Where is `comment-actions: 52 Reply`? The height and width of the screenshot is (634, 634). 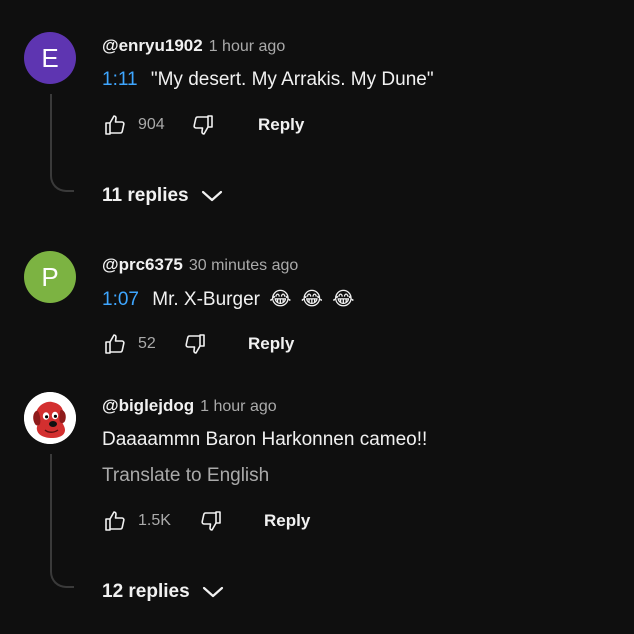
comment-actions: 52 Reply is located at coordinates (232, 344).